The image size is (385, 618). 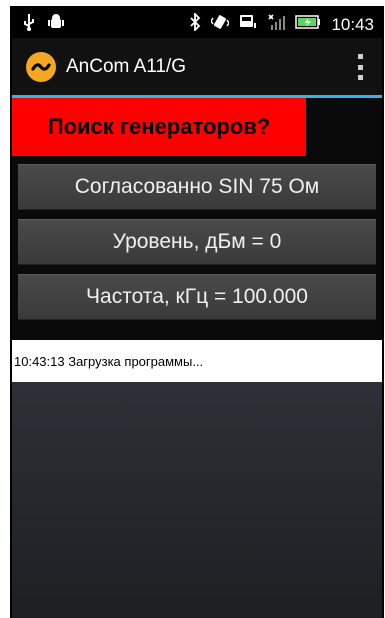 I want to click on android-debug-icon, so click(x=56, y=24).